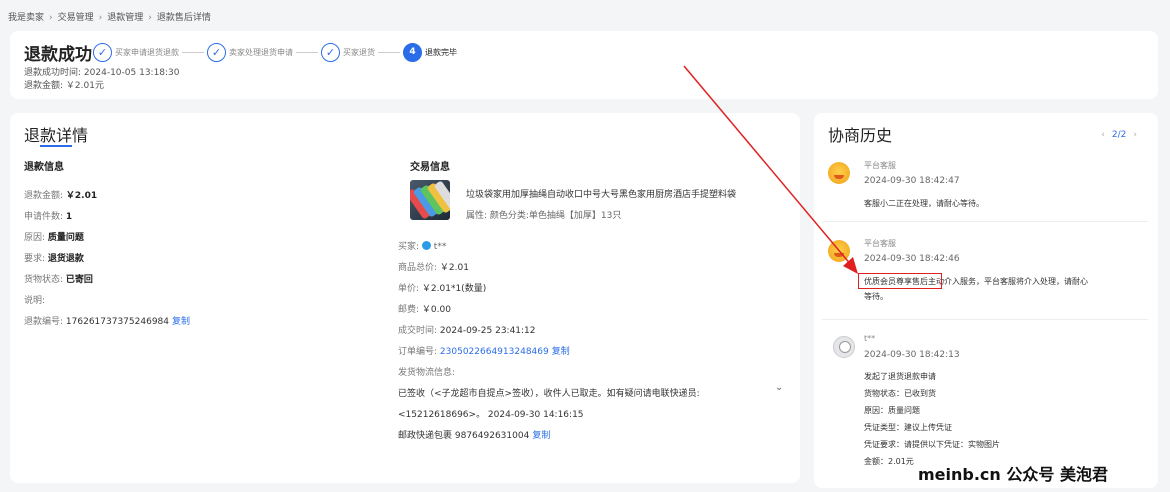  What do you see at coordinates (770, 169) in the screenshot?
I see `annotation-arrow-icon` at bounding box center [770, 169].